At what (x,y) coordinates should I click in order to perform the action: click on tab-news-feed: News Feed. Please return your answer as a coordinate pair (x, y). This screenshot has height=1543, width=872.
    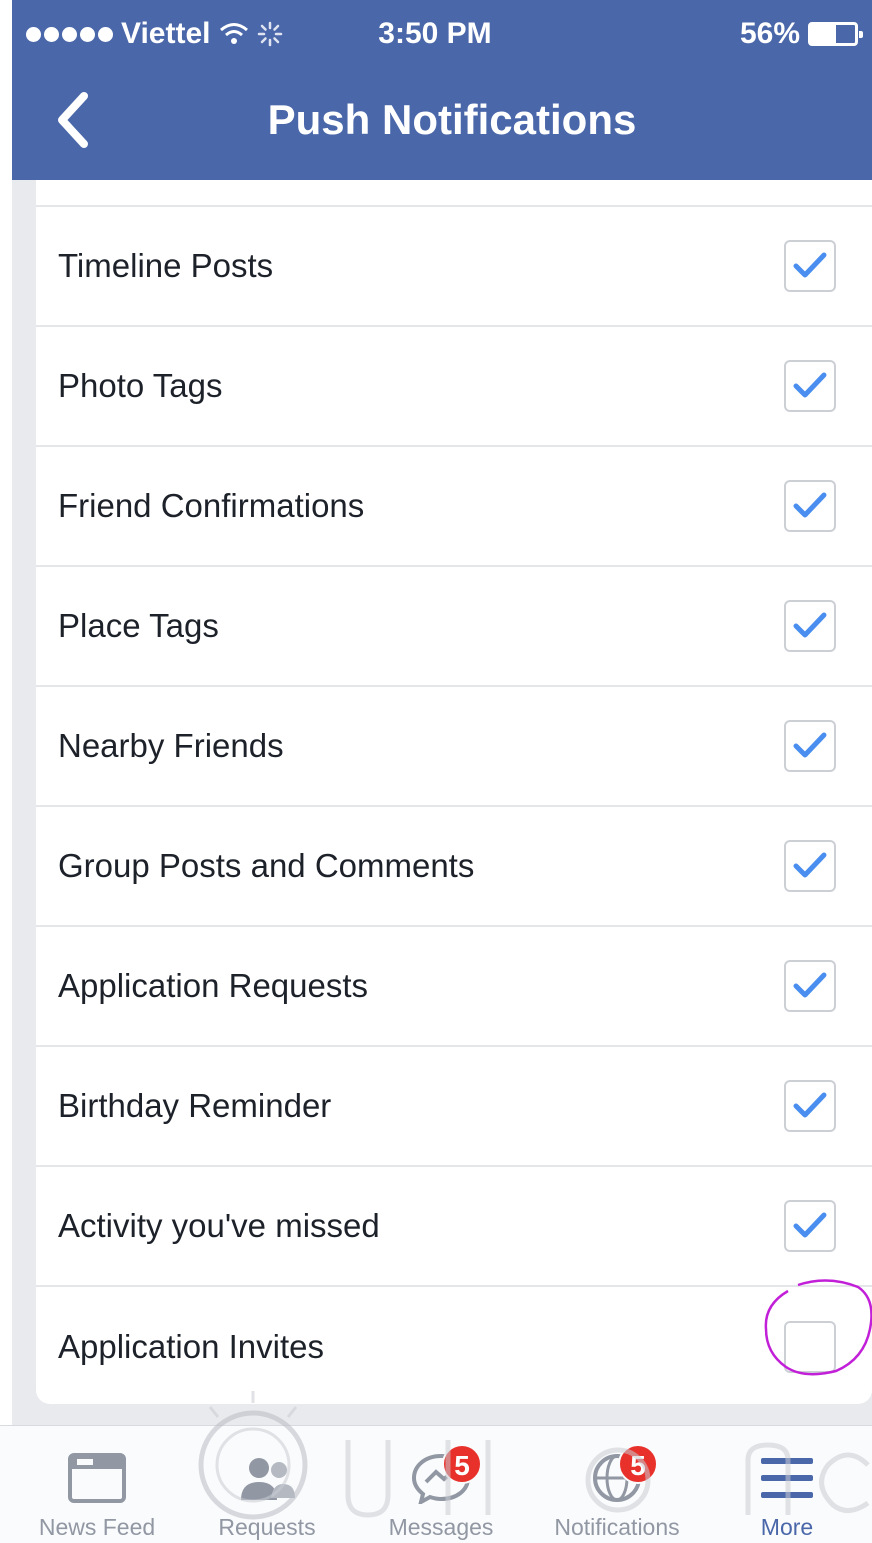
    Looking at the image, I should click on (97, 1484).